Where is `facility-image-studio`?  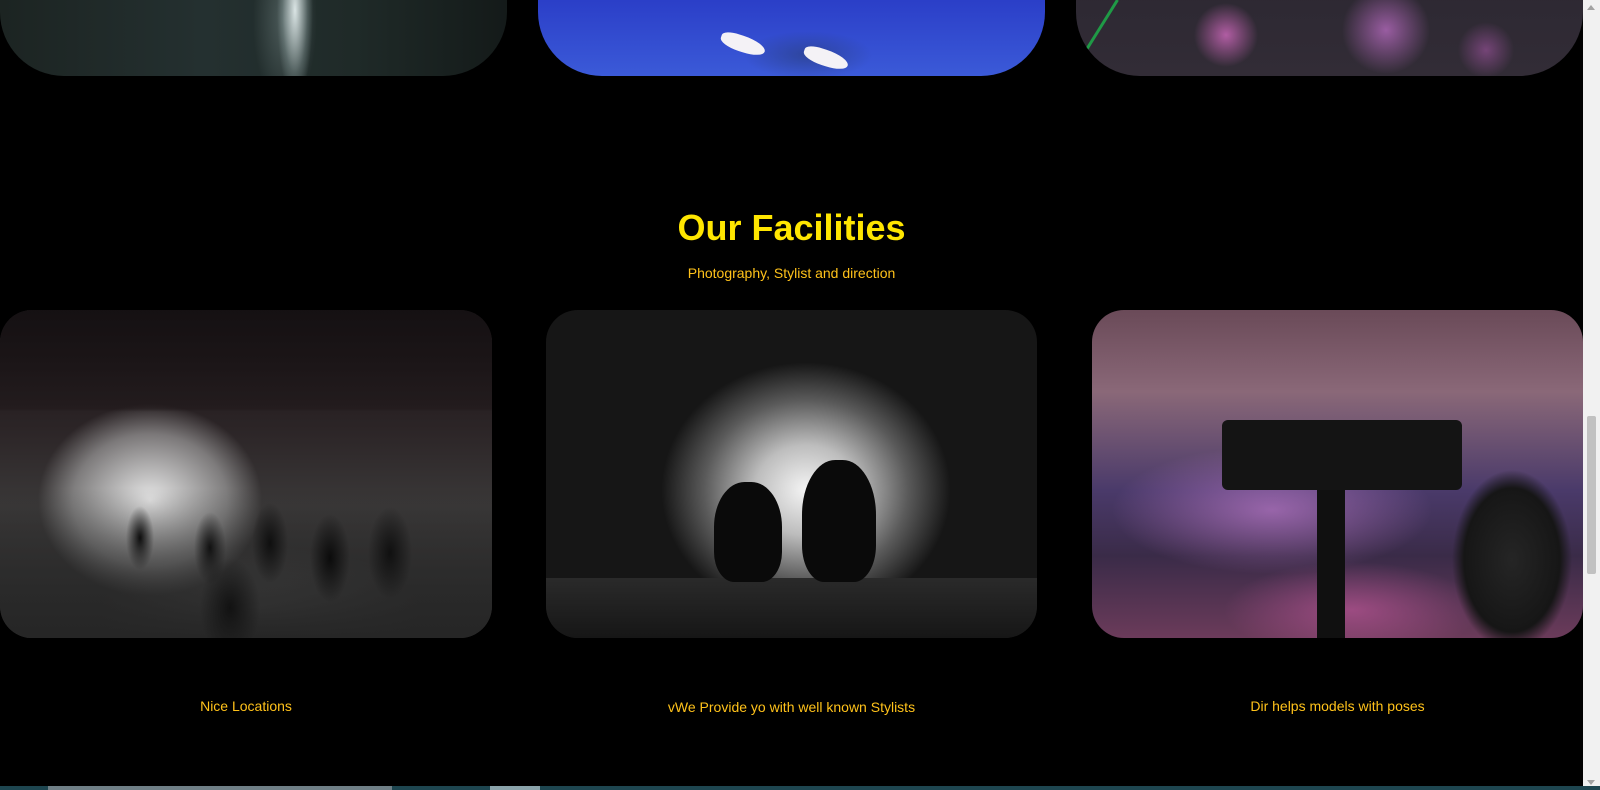
facility-image-studio is located at coordinates (246, 474).